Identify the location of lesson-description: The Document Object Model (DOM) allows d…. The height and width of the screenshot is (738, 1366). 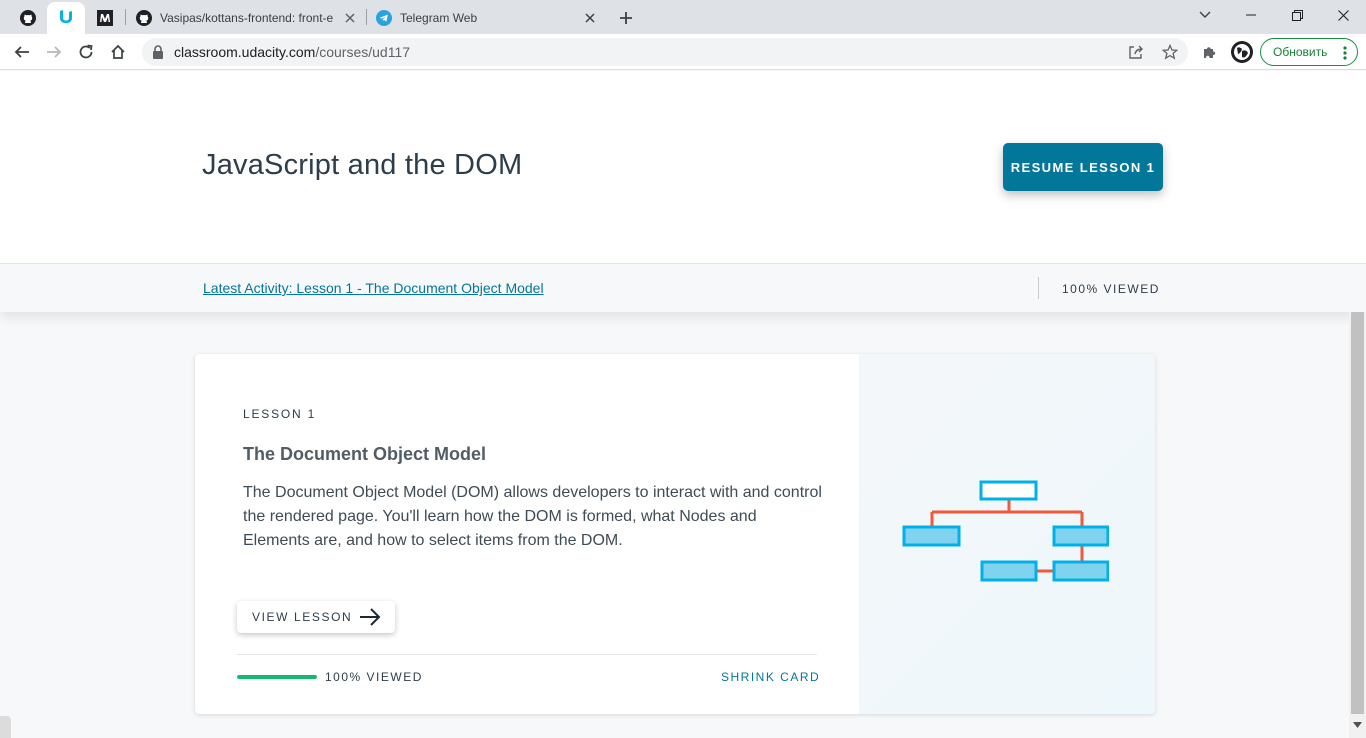
(532, 516).